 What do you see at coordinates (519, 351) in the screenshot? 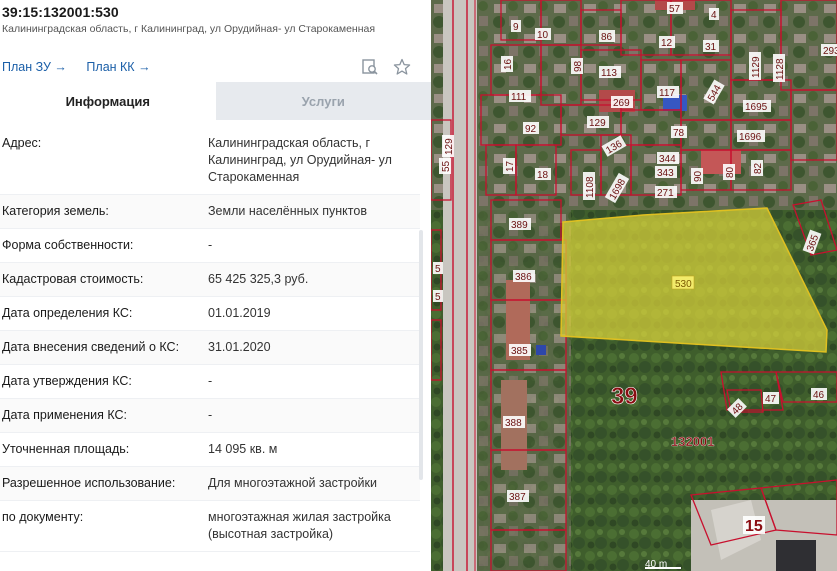
I see `parcel-label-text: 385` at bounding box center [519, 351].